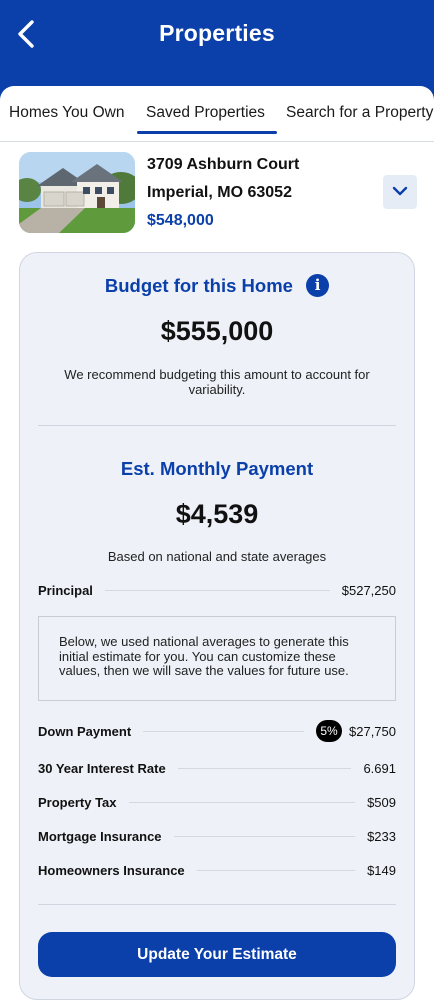 This screenshot has height=1000, width=434. What do you see at coordinates (207, 132) in the screenshot?
I see `active-tab-indicator` at bounding box center [207, 132].